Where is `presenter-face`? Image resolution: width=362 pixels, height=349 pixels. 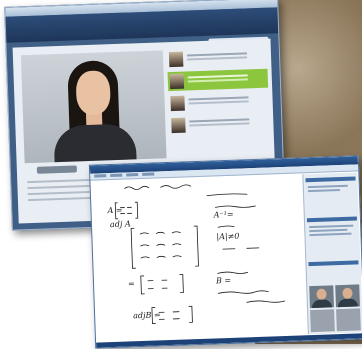
presenter-face is located at coordinates (93, 93).